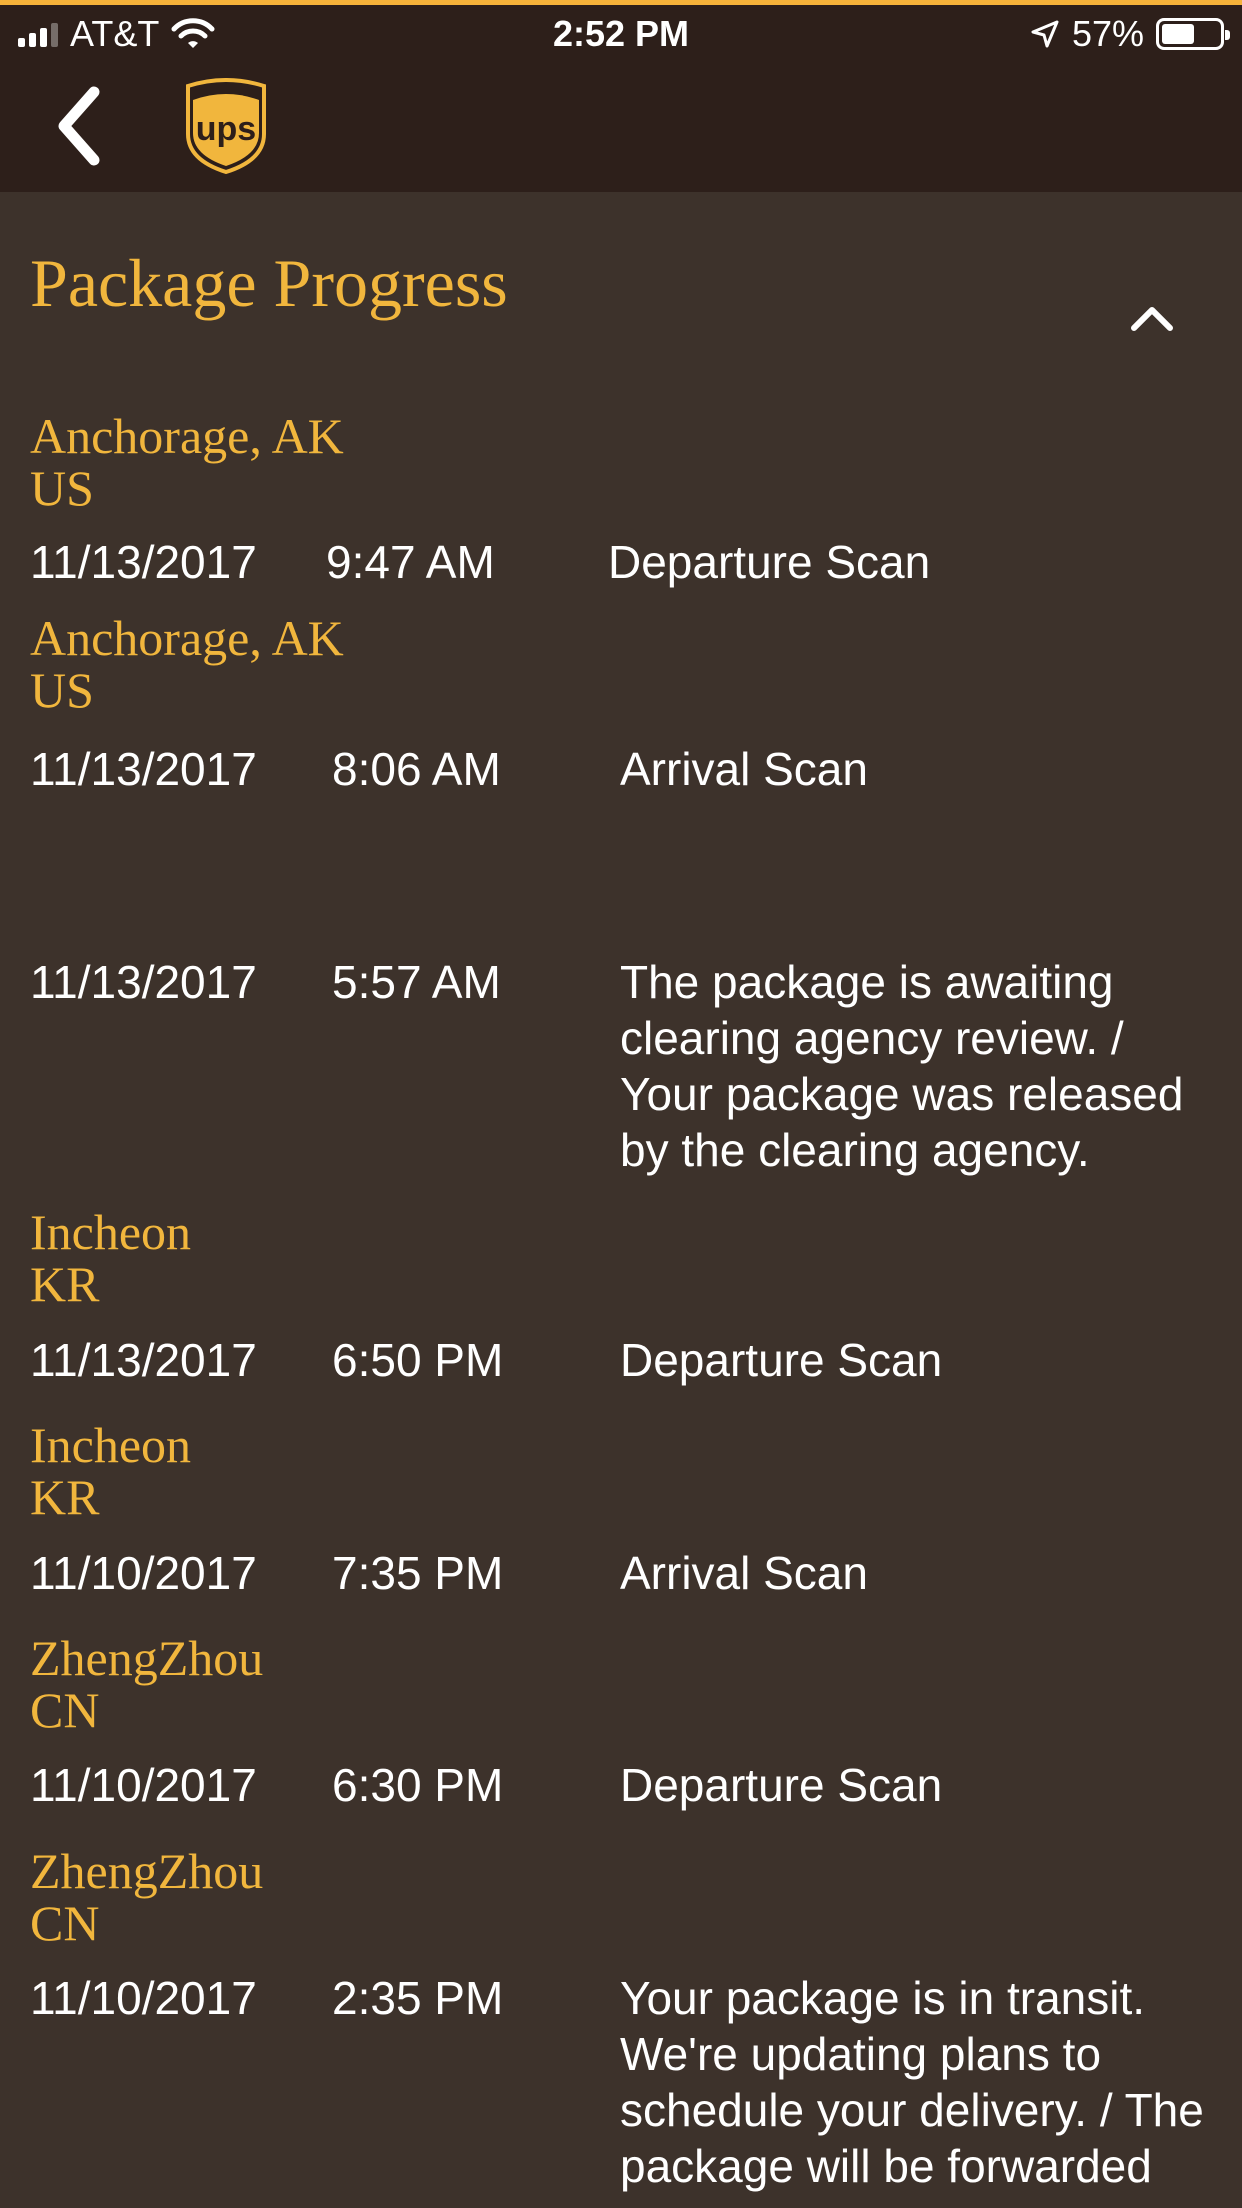 This screenshot has width=1242, height=2208. I want to click on status-bar: AT&T 2:52 PM 57%, so click(621, 32).